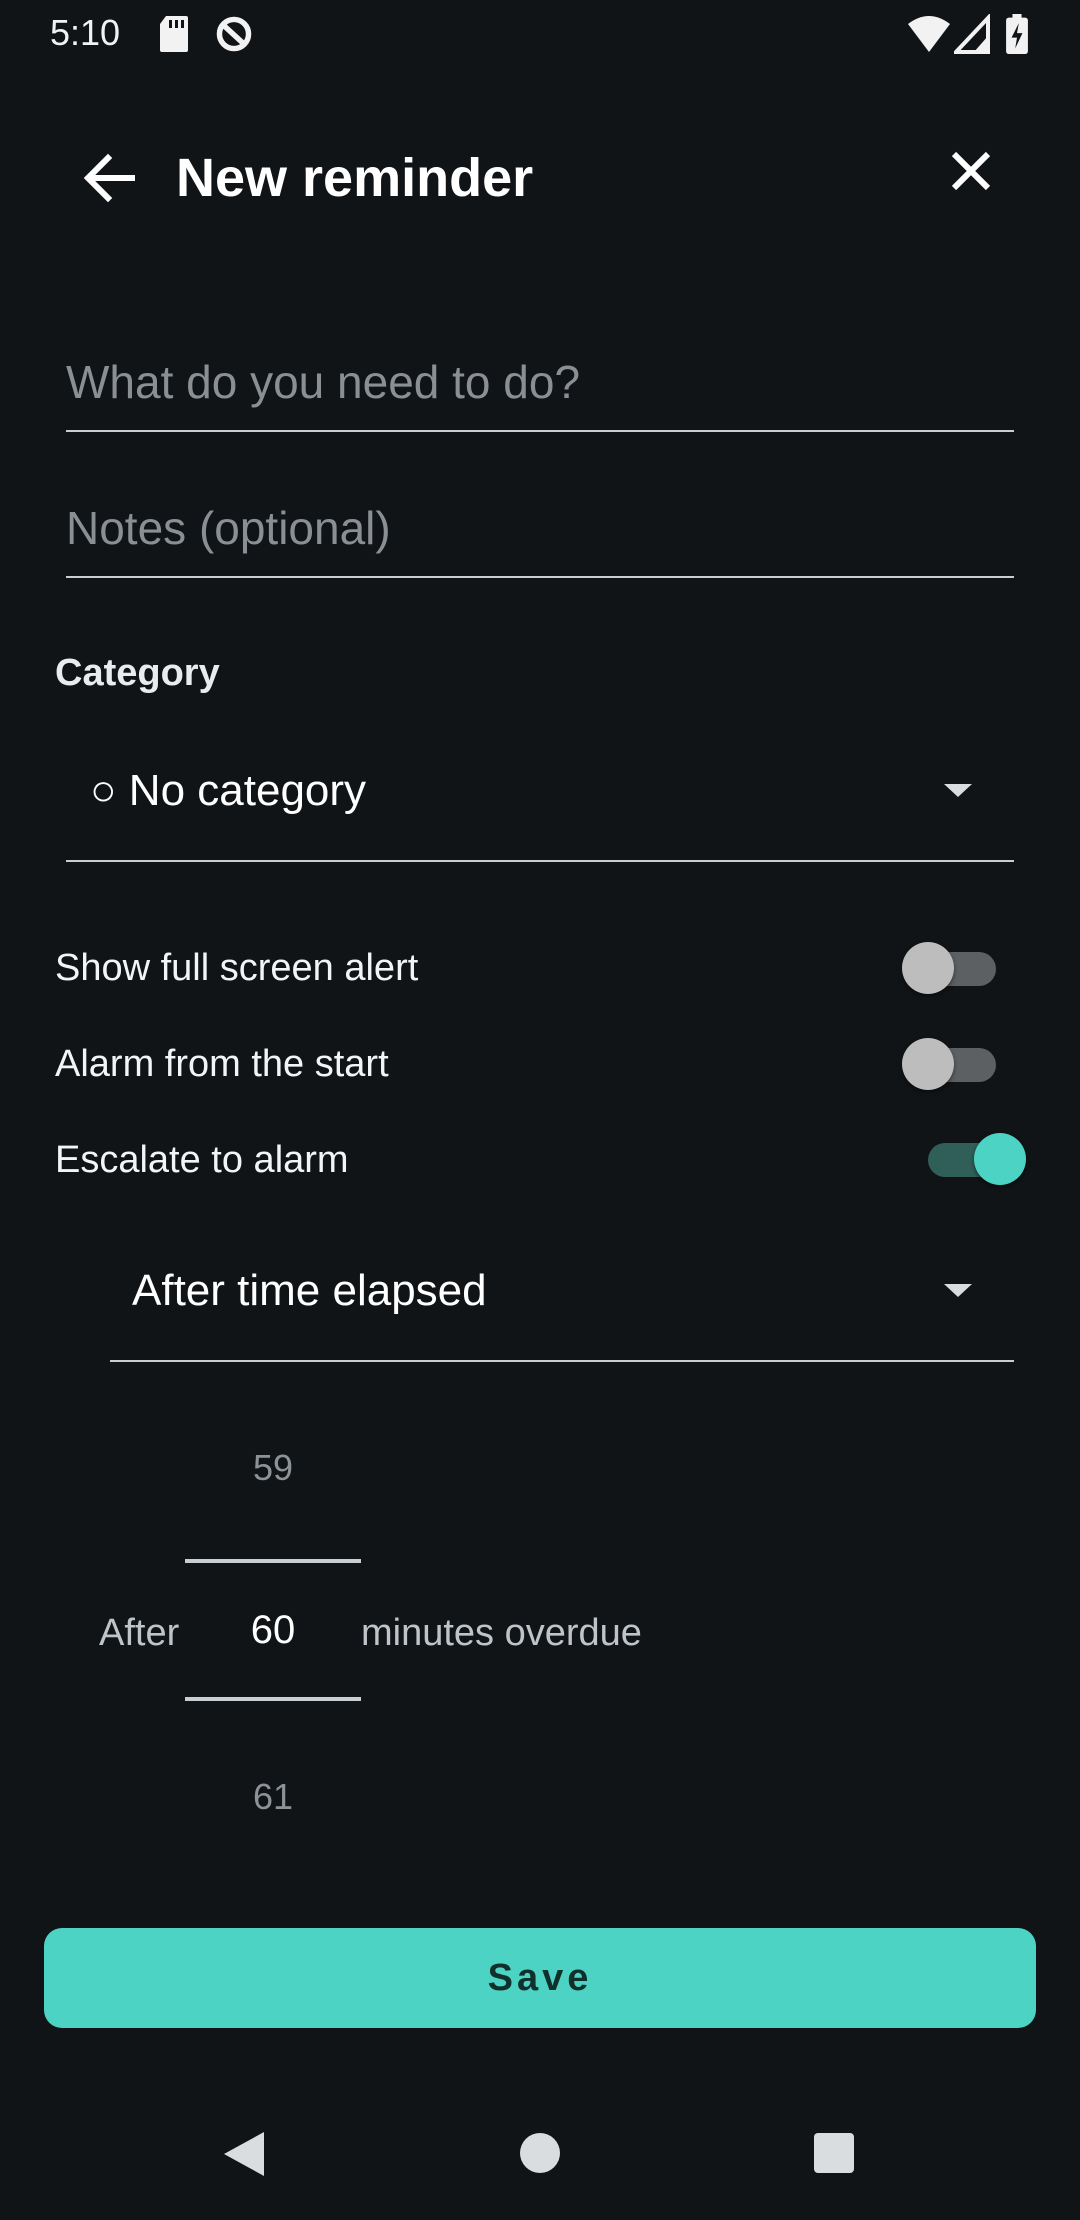 This screenshot has width=1080, height=2220. Describe the element at coordinates (540, 2153) in the screenshot. I see `nav-home-icon` at that location.